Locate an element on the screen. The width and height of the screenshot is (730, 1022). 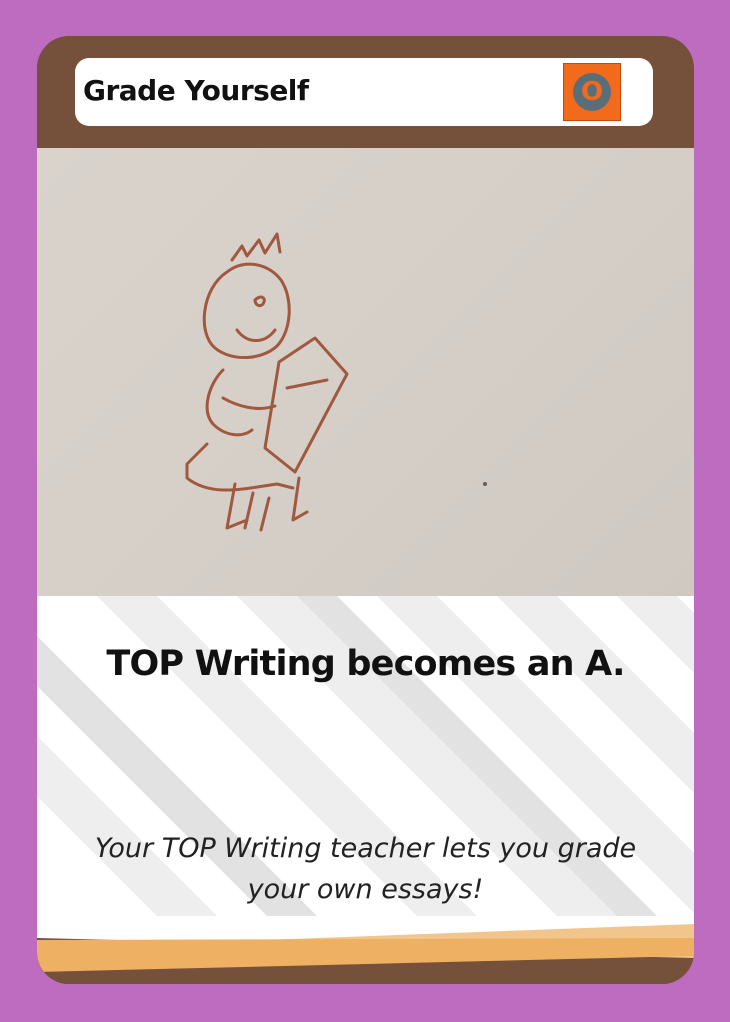
badge-icon: O is located at coordinates (592, 92).